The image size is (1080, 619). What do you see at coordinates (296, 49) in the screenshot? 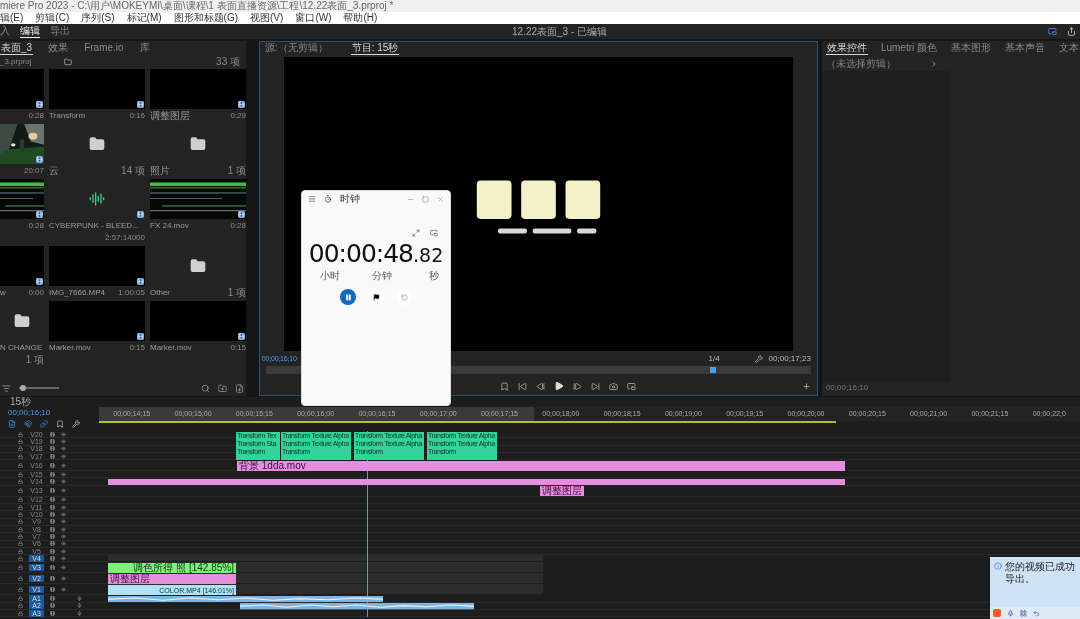
I see `panel-tab: 源:（无剪辑）` at bounding box center [296, 49].